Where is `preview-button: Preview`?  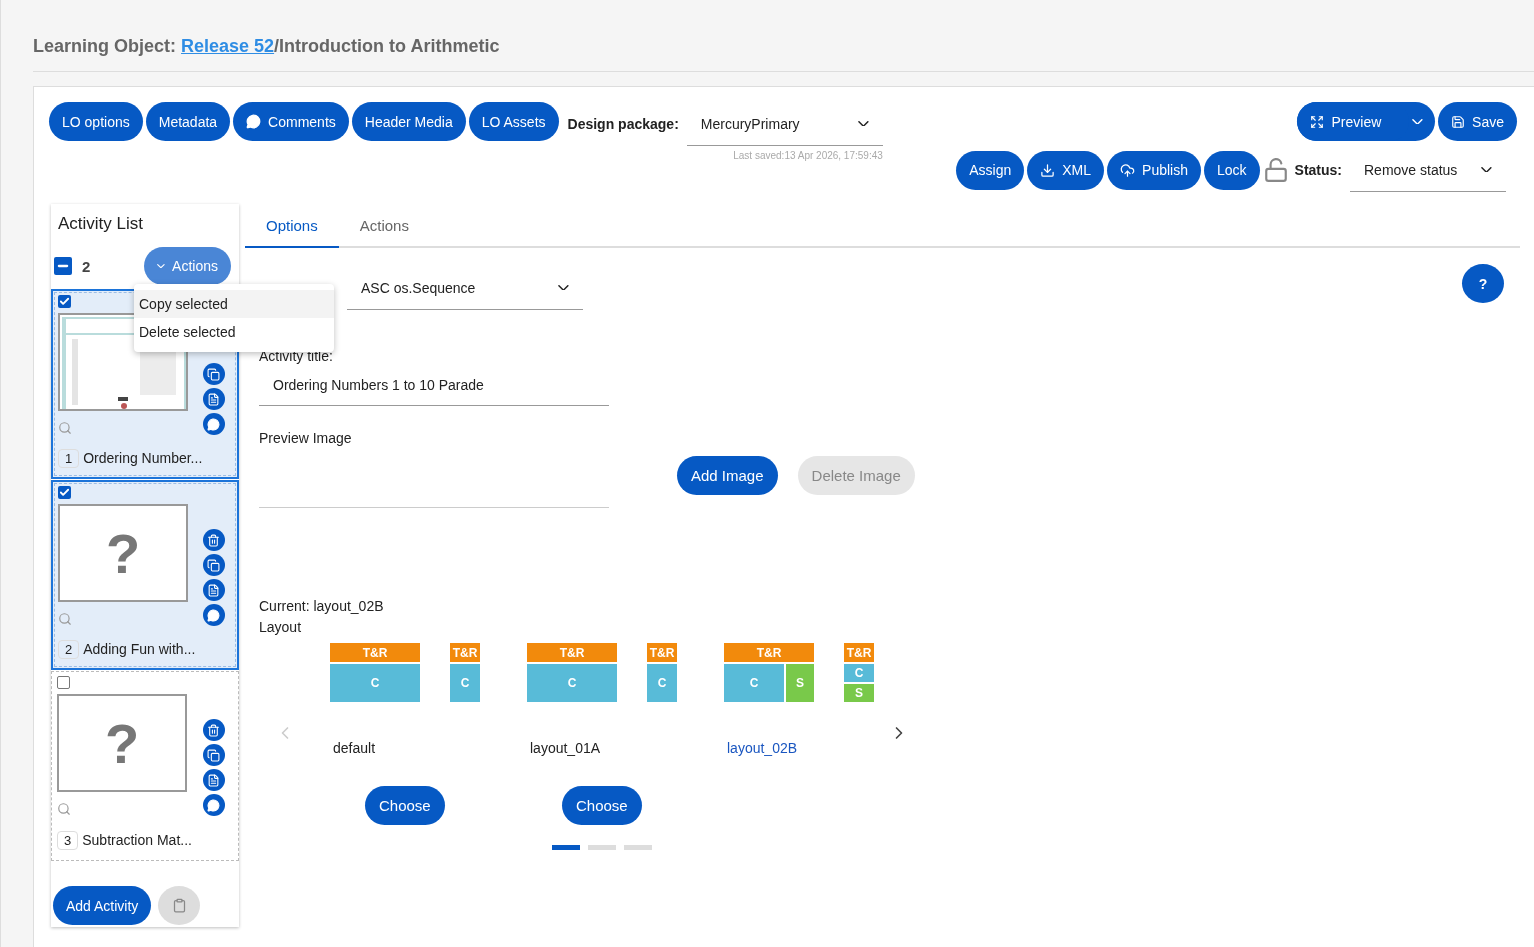 preview-button: Preview is located at coordinates (1366, 121).